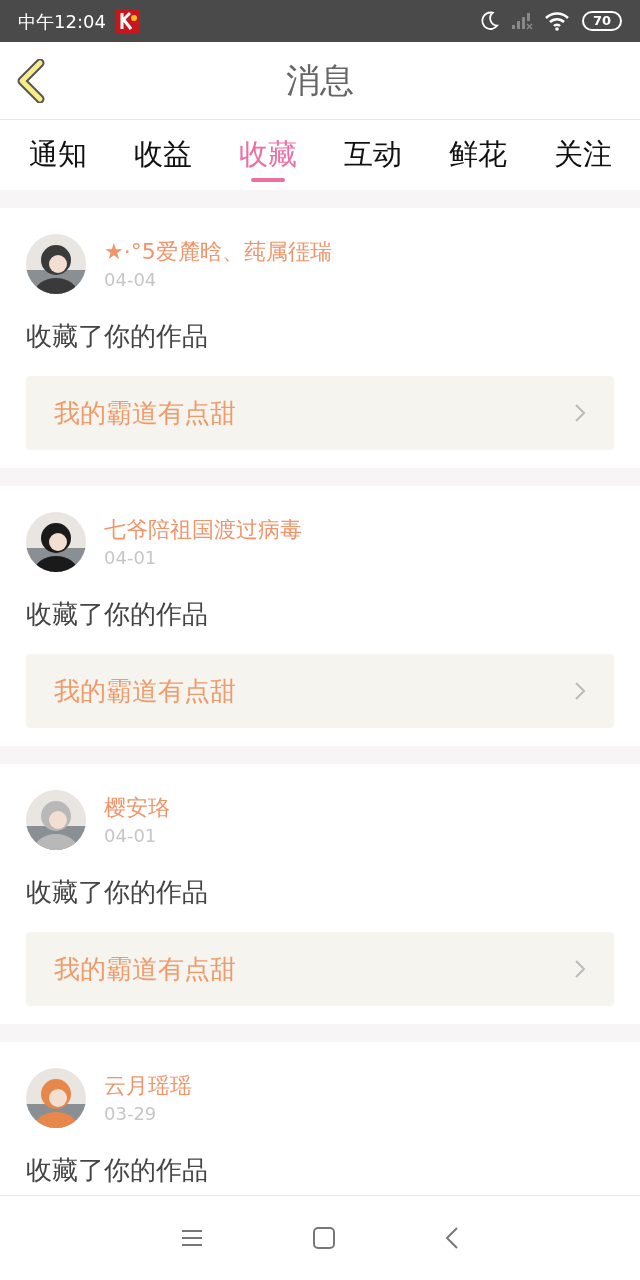 The width and height of the screenshot is (640, 1280). What do you see at coordinates (557, 21) in the screenshot?
I see `wifi-icon` at bounding box center [557, 21].